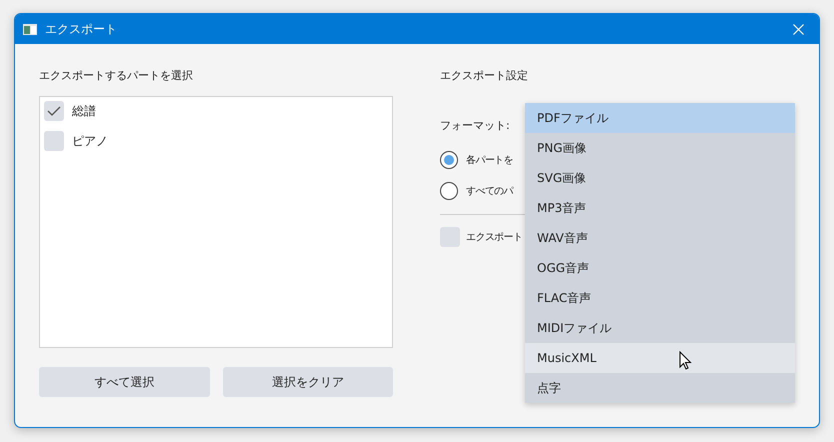  What do you see at coordinates (685, 360) in the screenshot?
I see `mouse-pointer-icon` at bounding box center [685, 360].